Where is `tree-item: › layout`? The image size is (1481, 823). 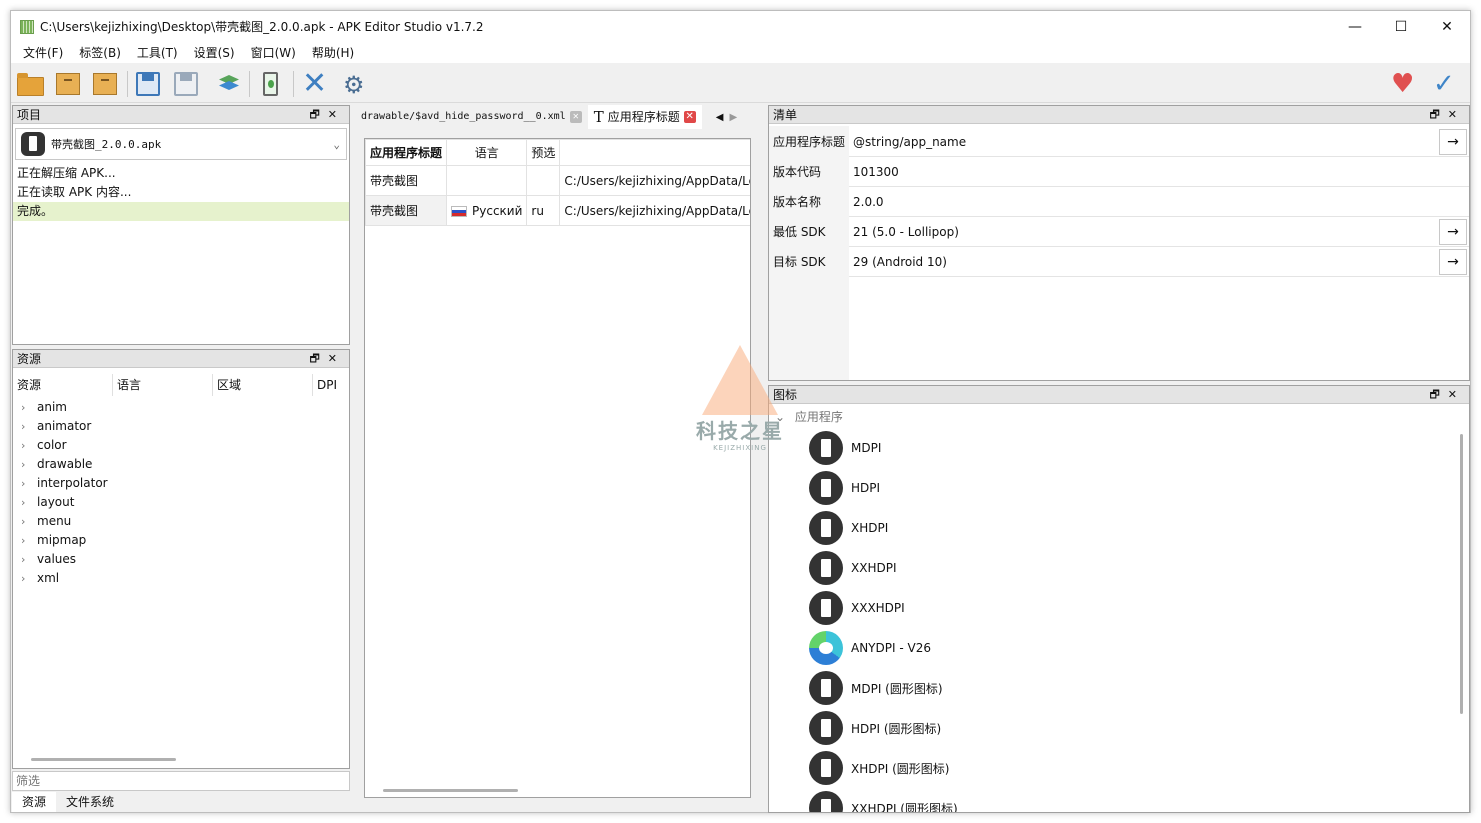
tree-item: › layout is located at coordinates (181, 502).